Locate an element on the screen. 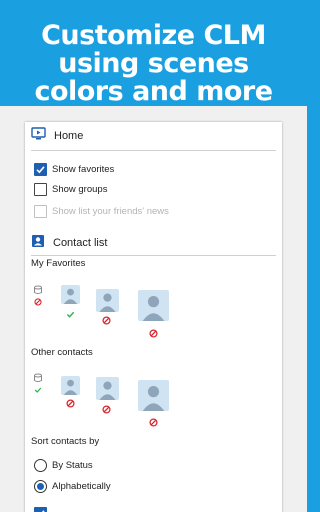 The width and height of the screenshot is (320, 512). show-friends-news-option: Show list your friends' news is located at coordinates (101, 211).